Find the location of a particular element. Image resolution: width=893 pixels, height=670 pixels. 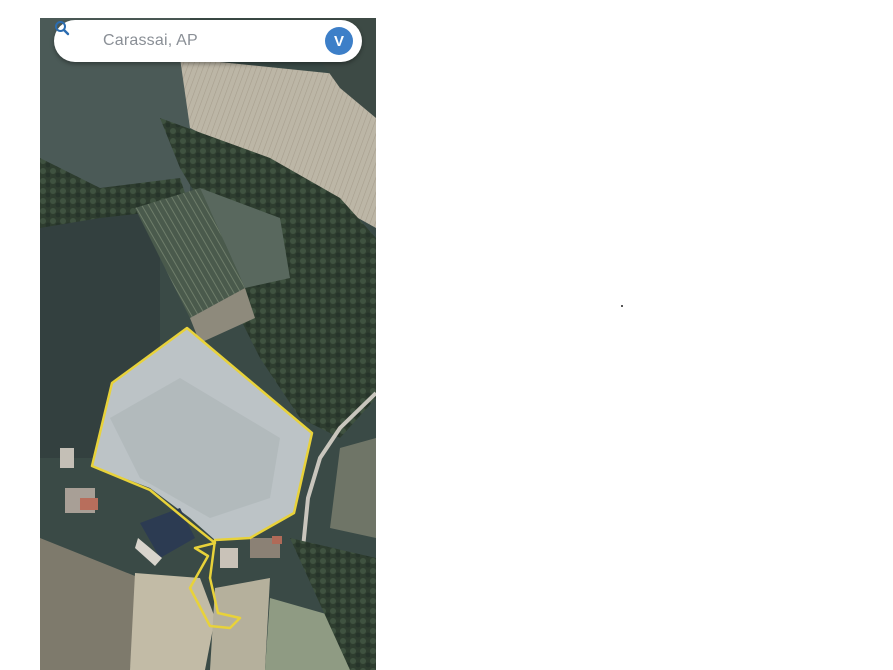

search-icon is located at coordinates (62, 28).